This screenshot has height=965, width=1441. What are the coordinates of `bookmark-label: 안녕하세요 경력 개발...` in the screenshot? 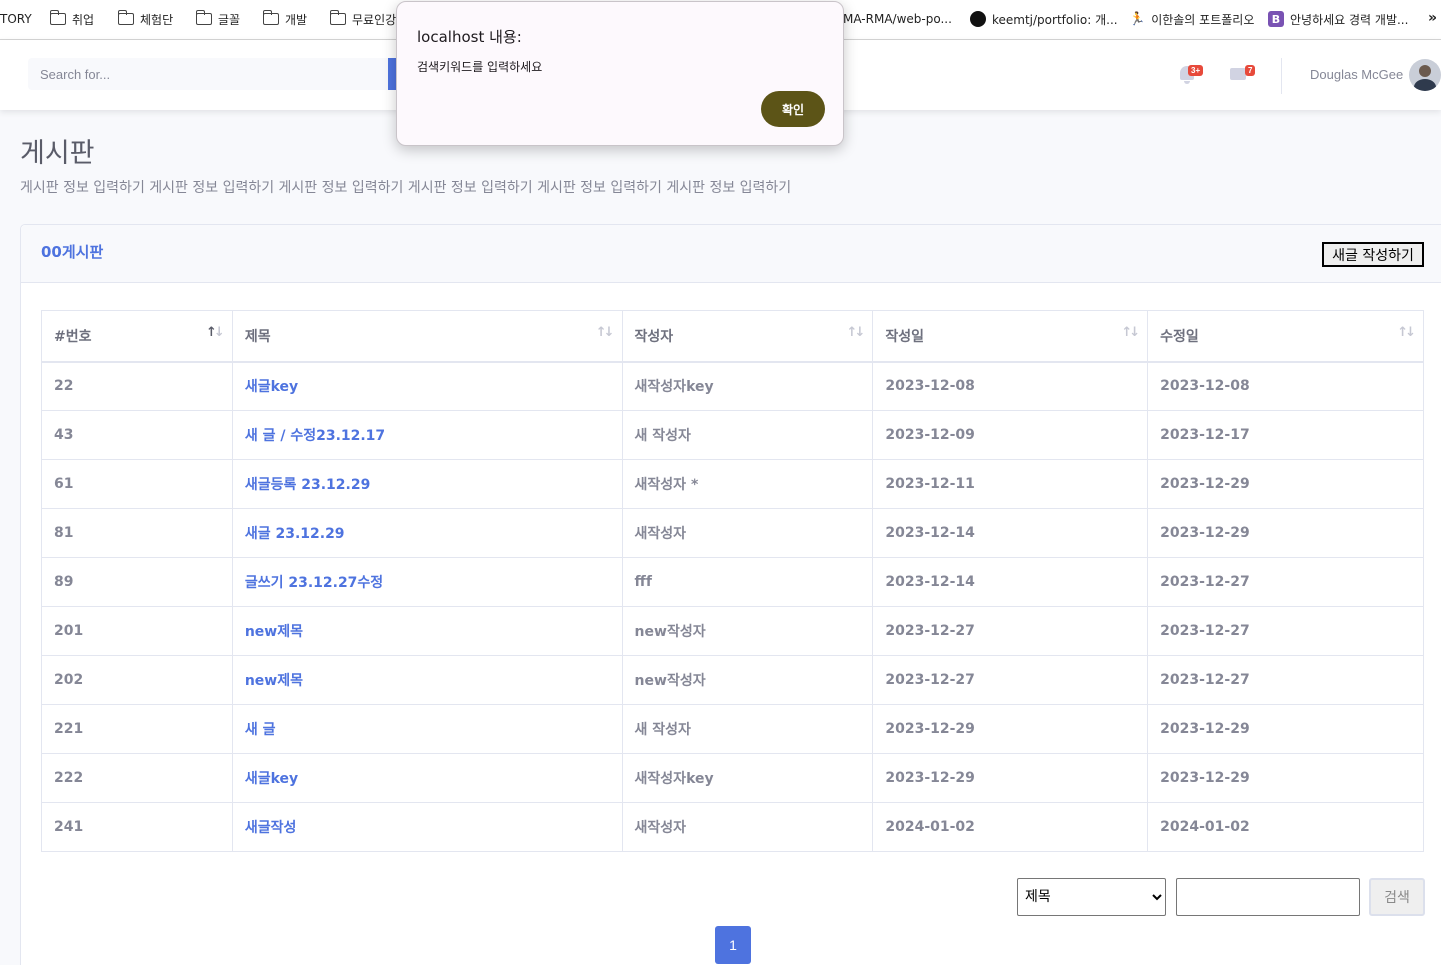 It's located at (1349, 19).